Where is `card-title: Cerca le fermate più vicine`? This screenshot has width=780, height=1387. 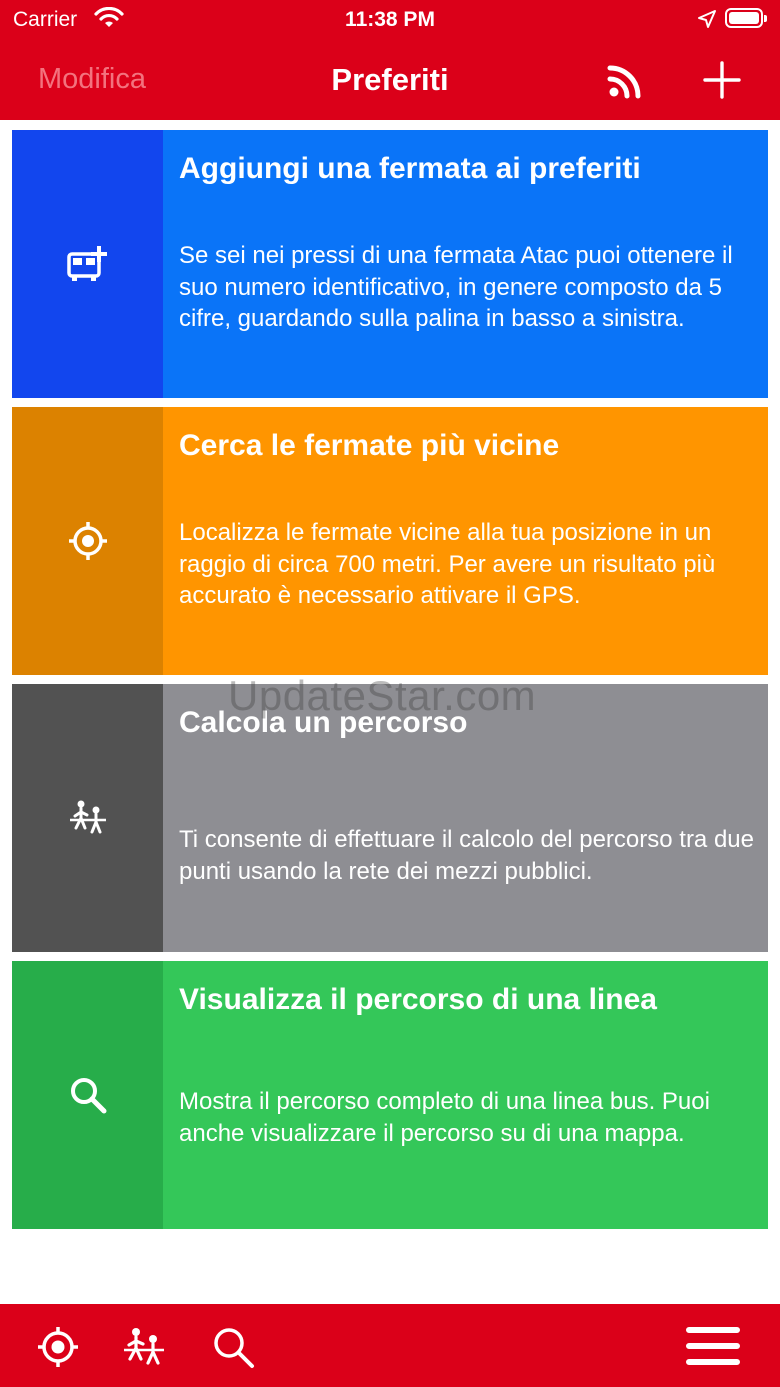
card-title: Cerca le fermate più vicine is located at coordinates (369, 445).